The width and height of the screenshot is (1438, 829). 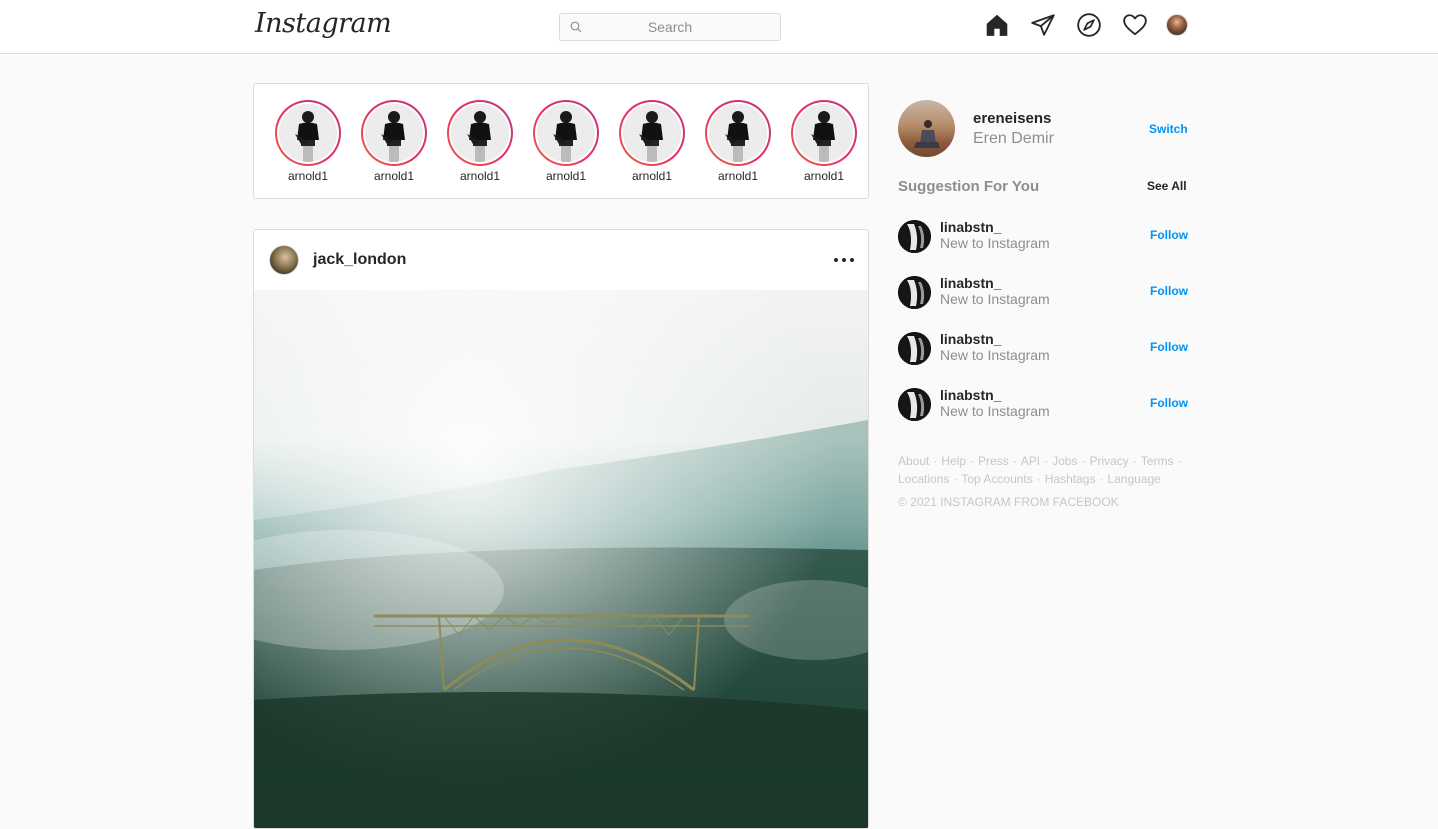 I want to click on compass-icon, so click(x=1089, y=25).